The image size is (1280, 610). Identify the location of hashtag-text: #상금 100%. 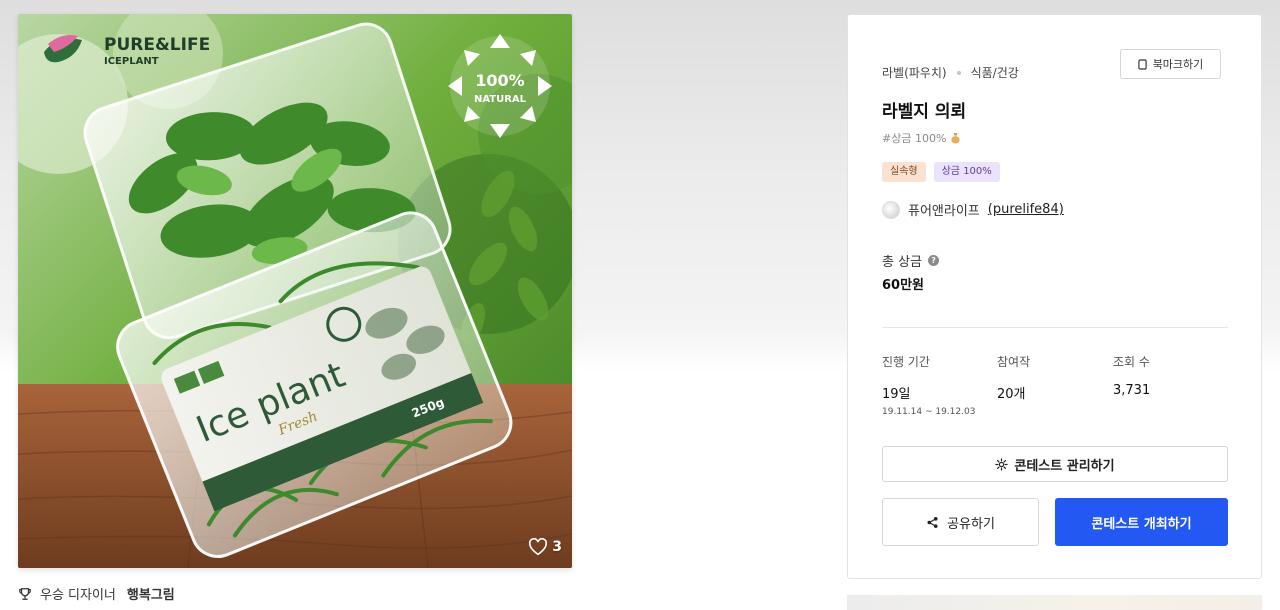
(914, 138).